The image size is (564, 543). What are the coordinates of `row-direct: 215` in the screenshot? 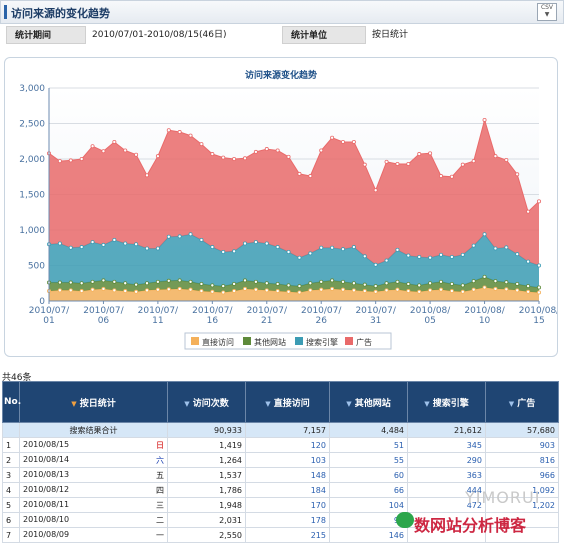 It's located at (287, 535).